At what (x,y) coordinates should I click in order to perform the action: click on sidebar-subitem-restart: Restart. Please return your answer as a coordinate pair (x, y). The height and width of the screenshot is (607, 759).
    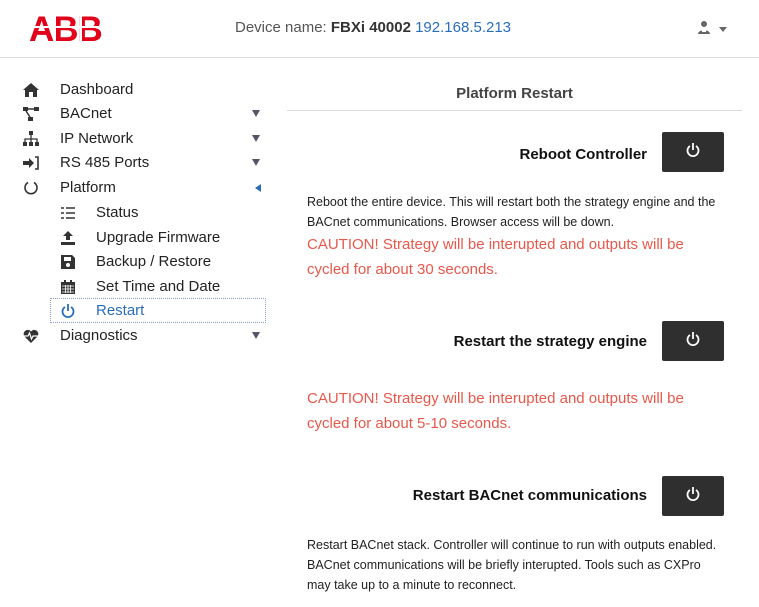
    Looking at the image, I should click on (158, 310).